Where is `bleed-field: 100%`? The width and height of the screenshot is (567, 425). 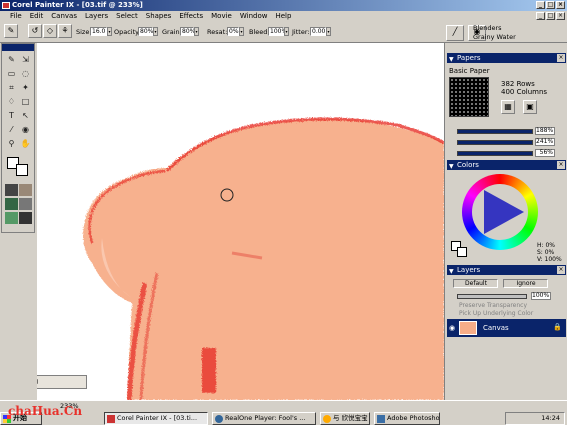 bleed-field: 100% is located at coordinates (277, 31).